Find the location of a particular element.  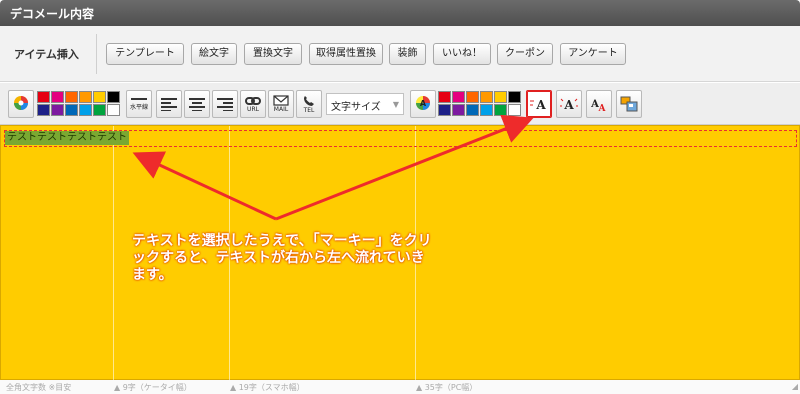

guide-smartphone: ▲ 19字（スマホ幅） is located at coordinates (267, 387).